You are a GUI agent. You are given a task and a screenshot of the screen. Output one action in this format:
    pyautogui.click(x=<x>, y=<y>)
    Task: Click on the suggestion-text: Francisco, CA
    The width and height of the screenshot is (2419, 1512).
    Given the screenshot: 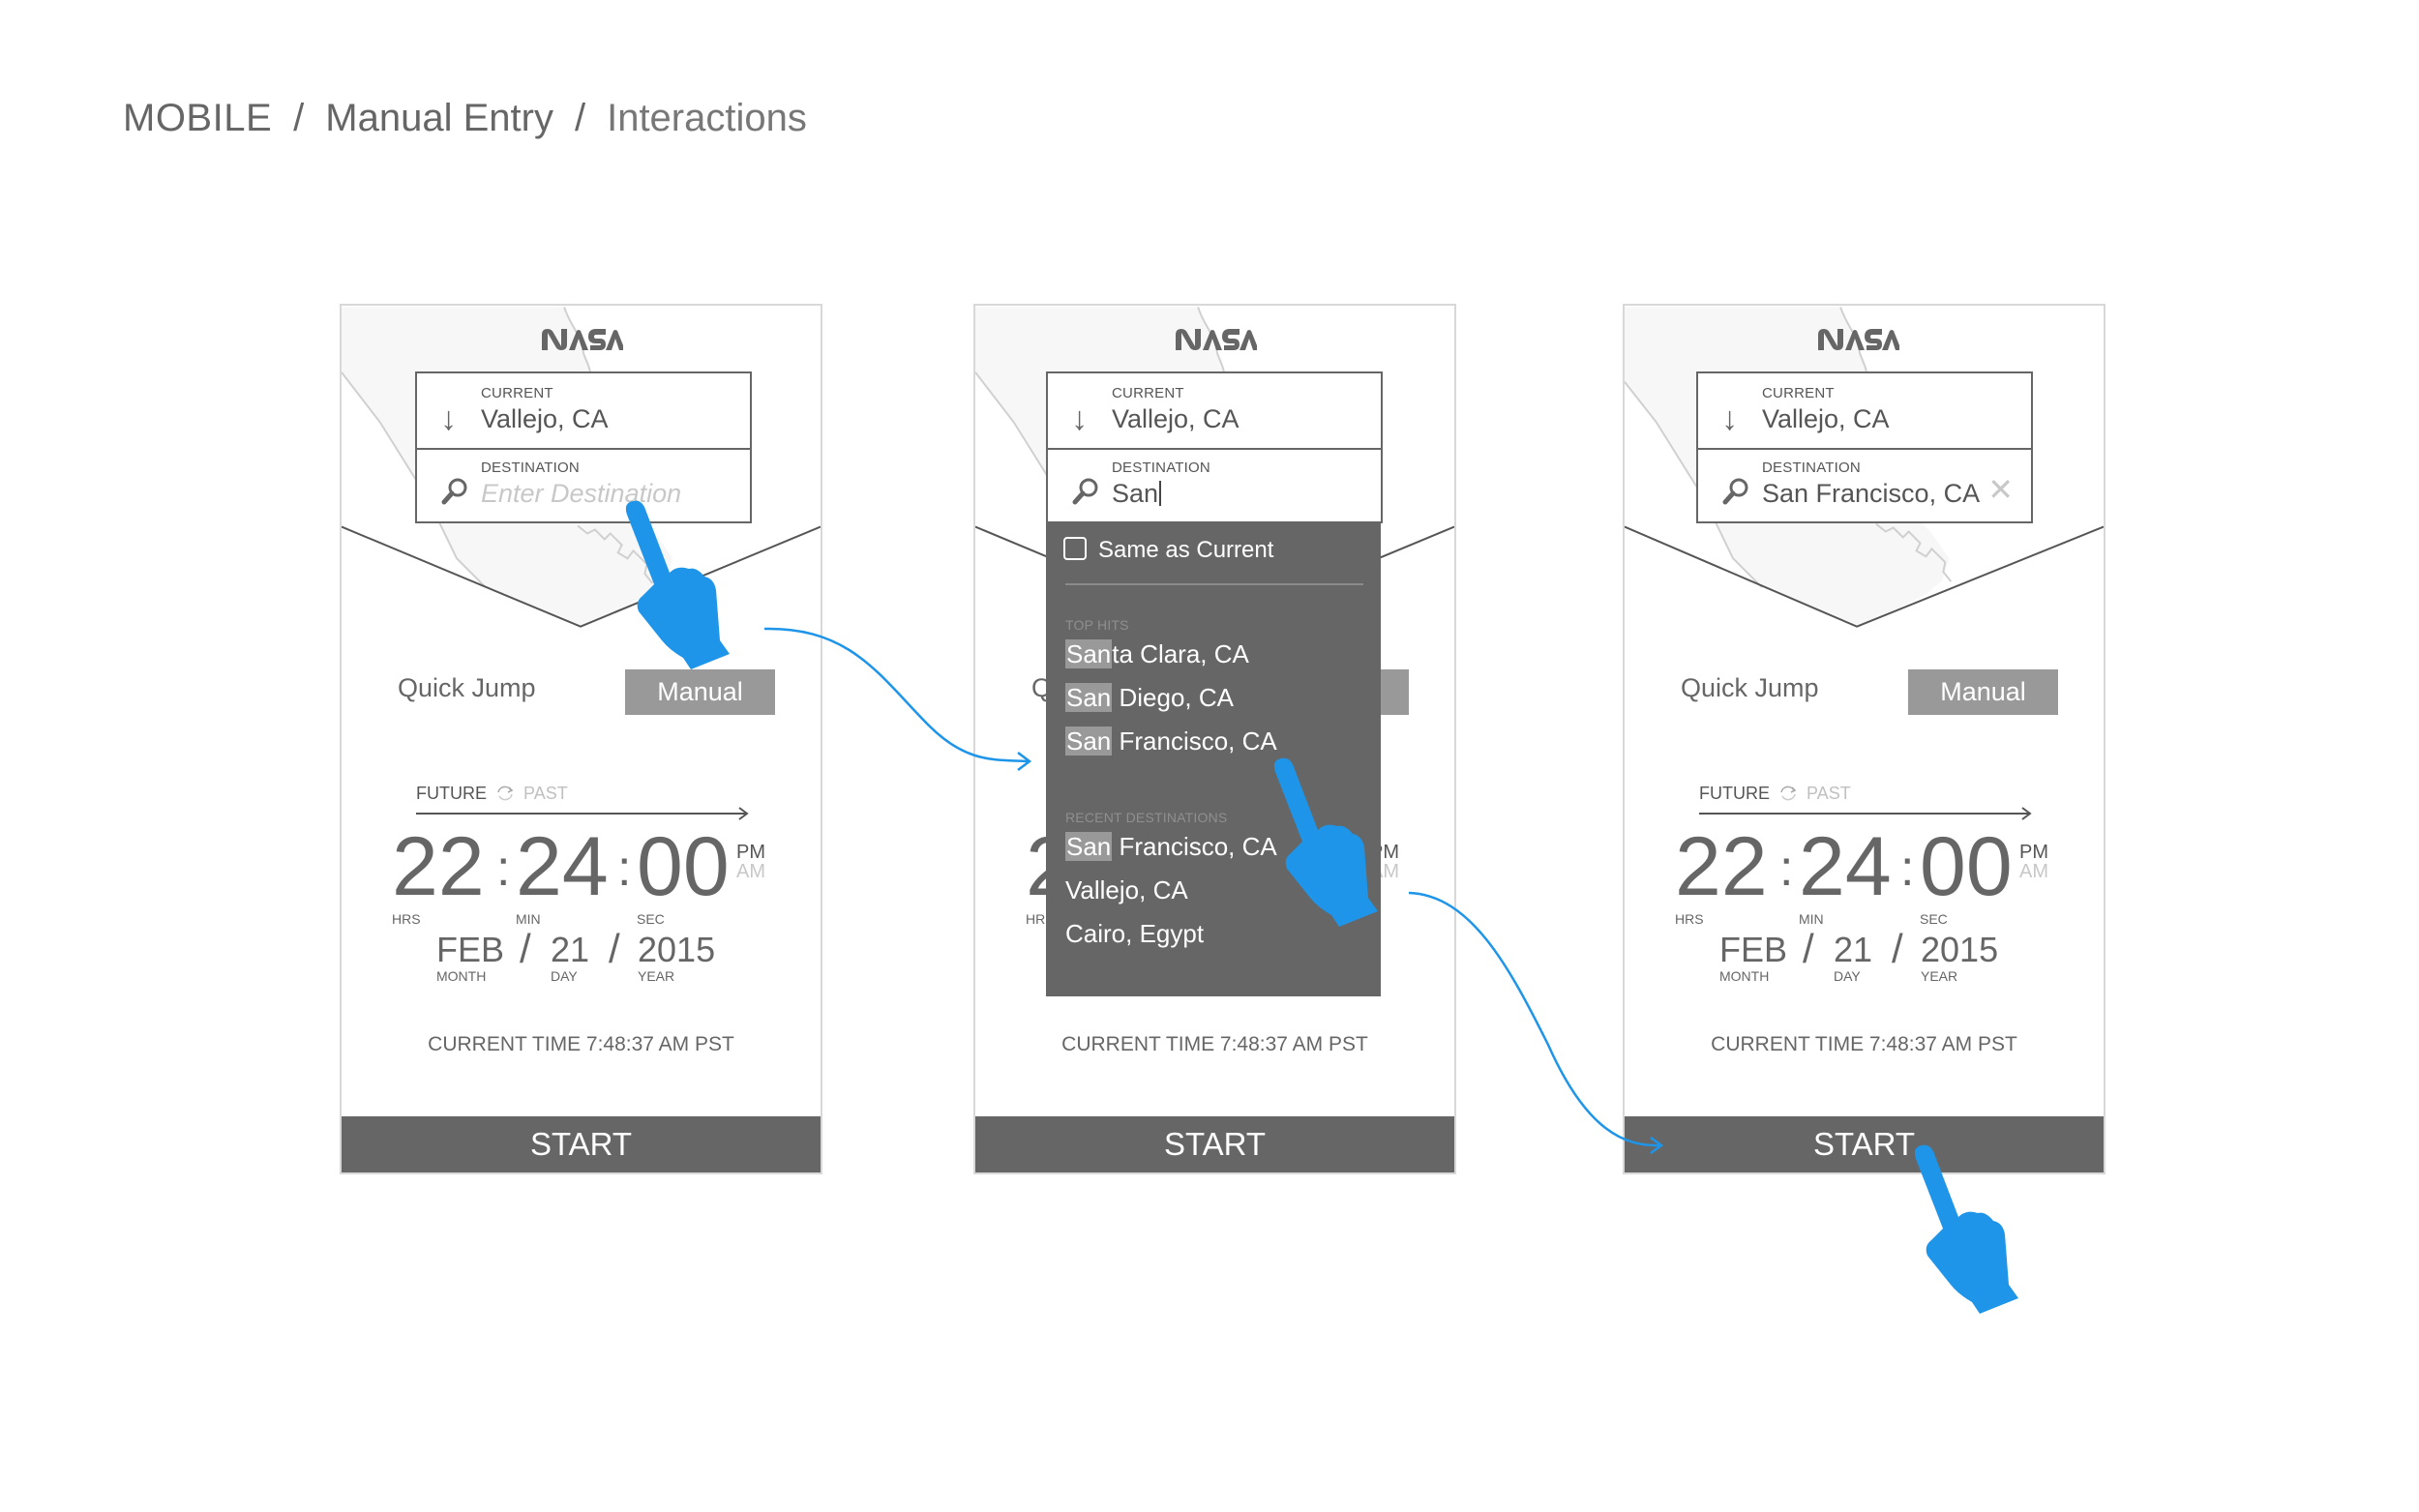 What is the action you would take?
    pyautogui.click(x=1195, y=741)
    